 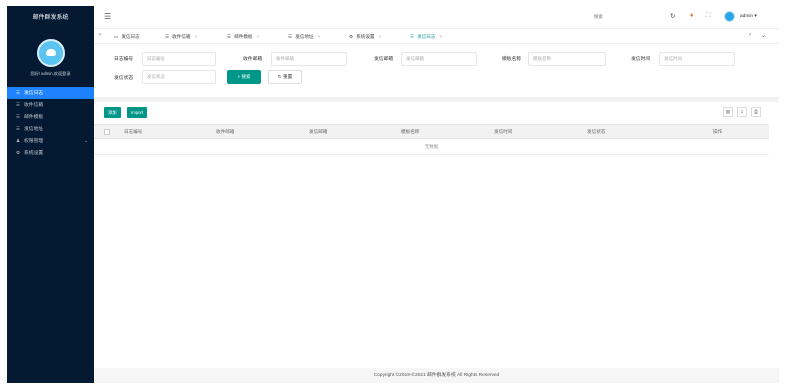 What do you see at coordinates (708, 16) in the screenshot?
I see `fullscreen-icon: ⛶` at bounding box center [708, 16].